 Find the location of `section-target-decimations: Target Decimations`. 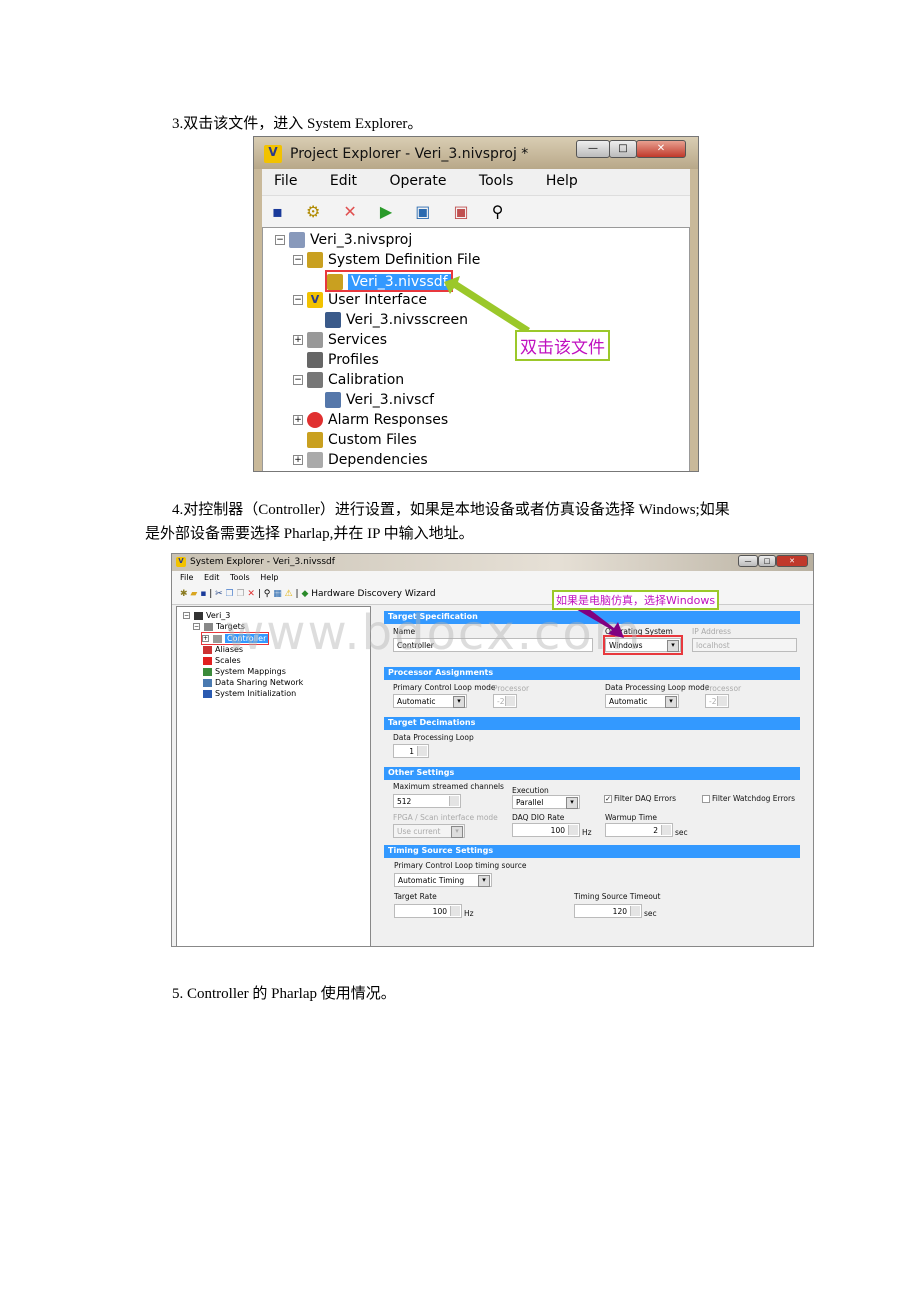

section-target-decimations: Target Decimations is located at coordinates (592, 723).